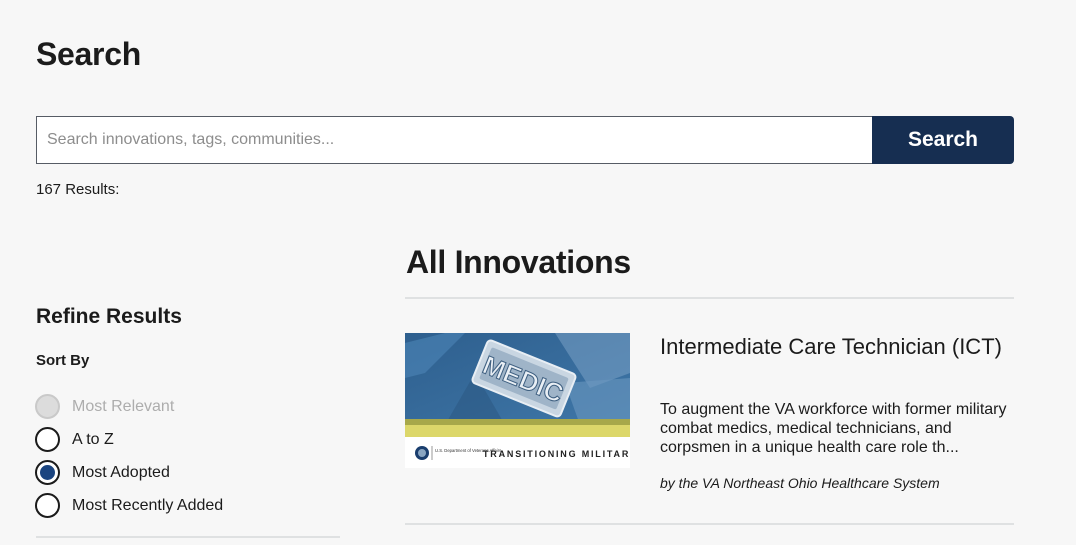 This screenshot has width=1076, height=545. I want to click on sort-option-most-relevant: Most Relevant, so click(129, 406).